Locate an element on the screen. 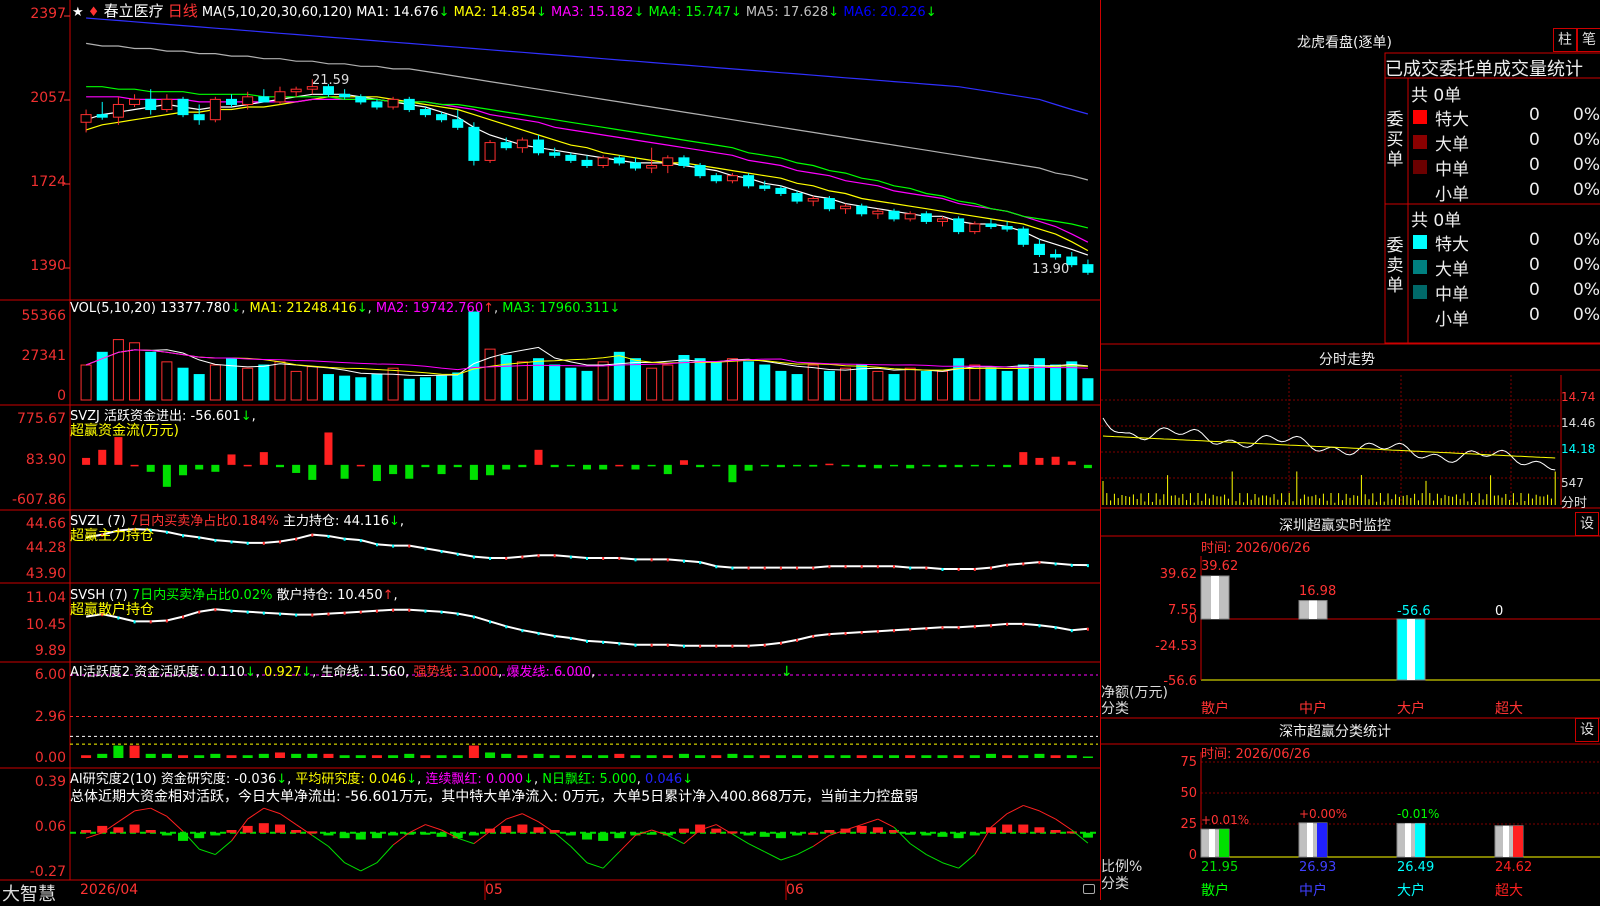 The image size is (1600, 906). intraday-tick-1: 14.46 is located at coordinates (1578, 423).